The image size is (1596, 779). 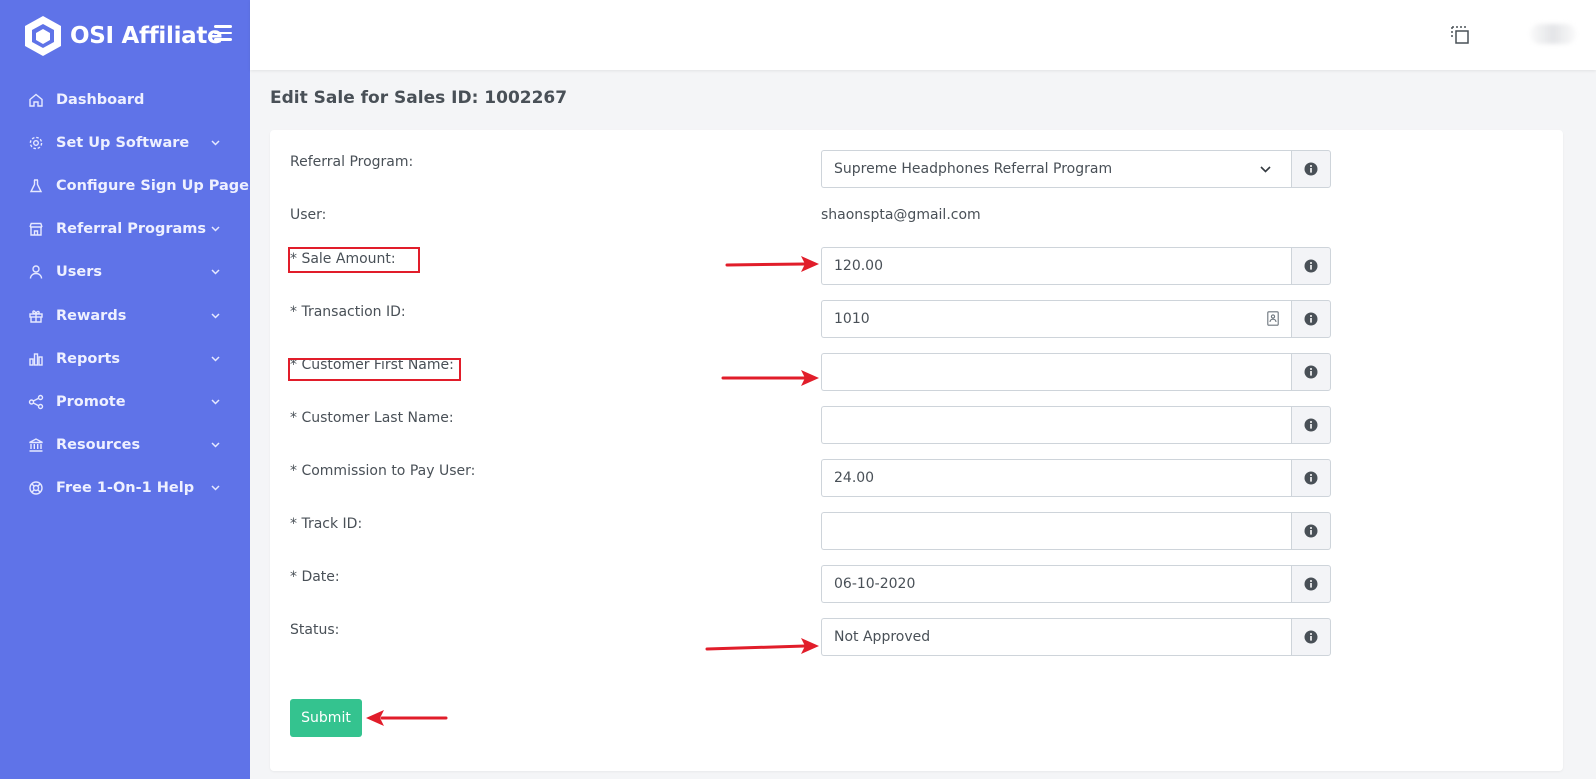 What do you see at coordinates (36, 186) in the screenshot?
I see `flask-icon` at bounding box center [36, 186].